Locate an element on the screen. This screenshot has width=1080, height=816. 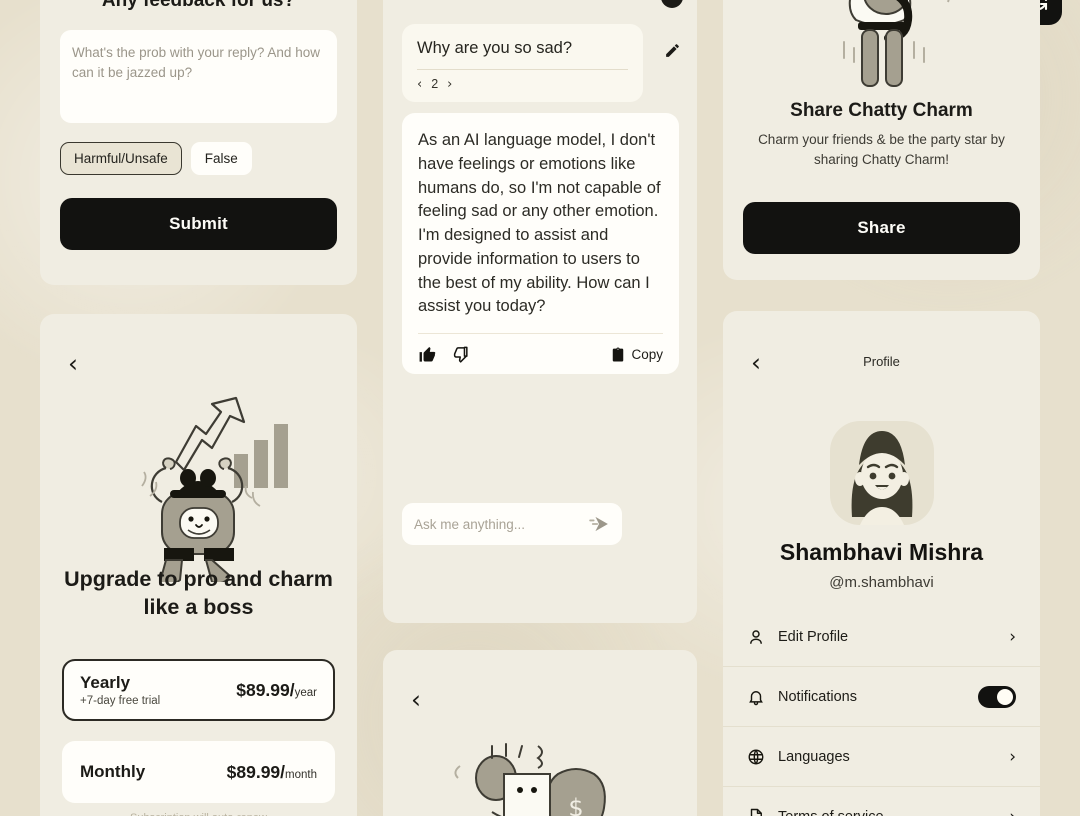
profile-name: Shambhavi Mishra is located at coordinates (881, 552).